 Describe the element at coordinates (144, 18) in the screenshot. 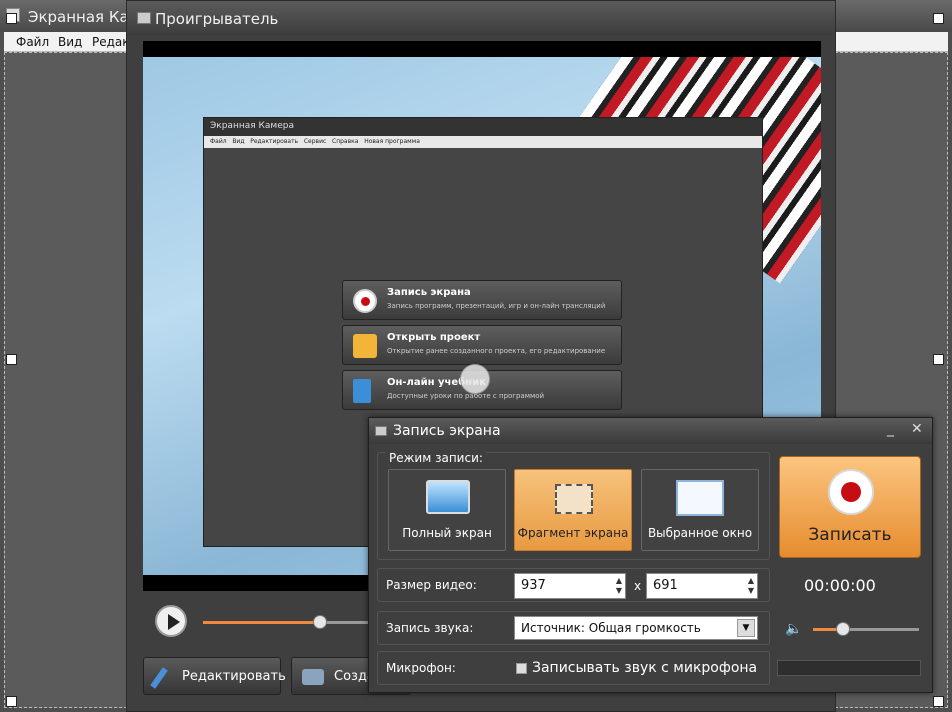

I see `player-icon` at that location.